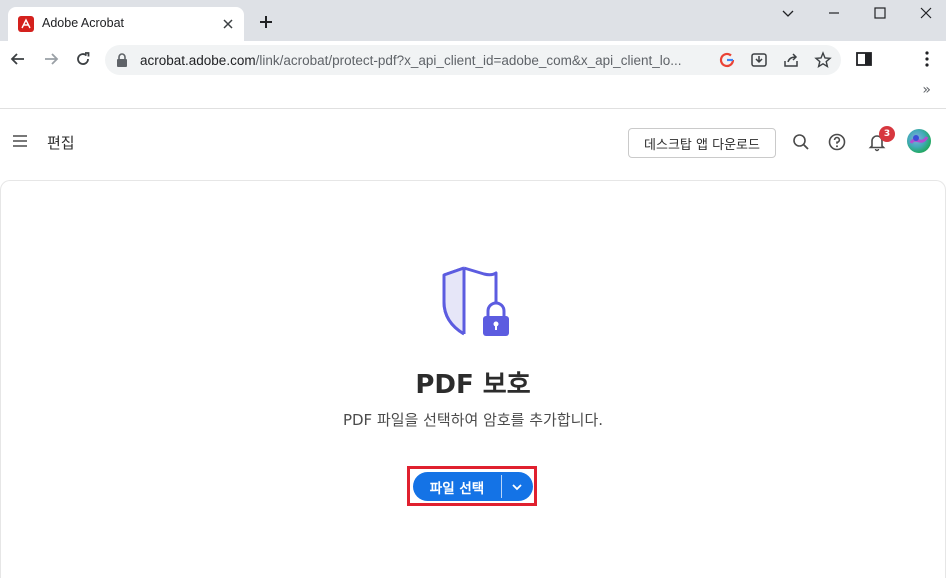 Image resolution: width=946 pixels, height=578 pixels. Describe the element at coordinates (457, 486) in the screenshot. I see `select-file-label: 파일 선택` at that location.